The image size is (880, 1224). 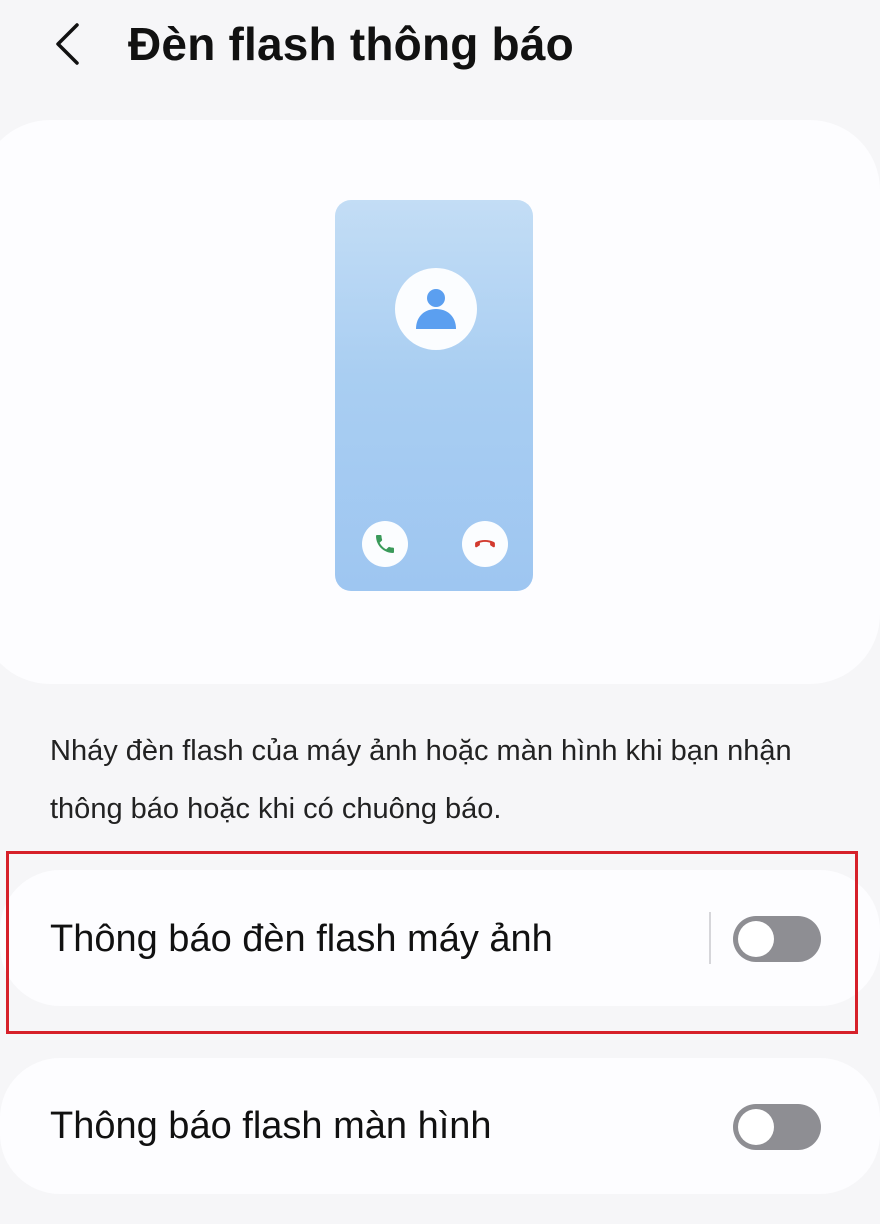 I want to click on accept-call-button, so click(x=385, y=544).